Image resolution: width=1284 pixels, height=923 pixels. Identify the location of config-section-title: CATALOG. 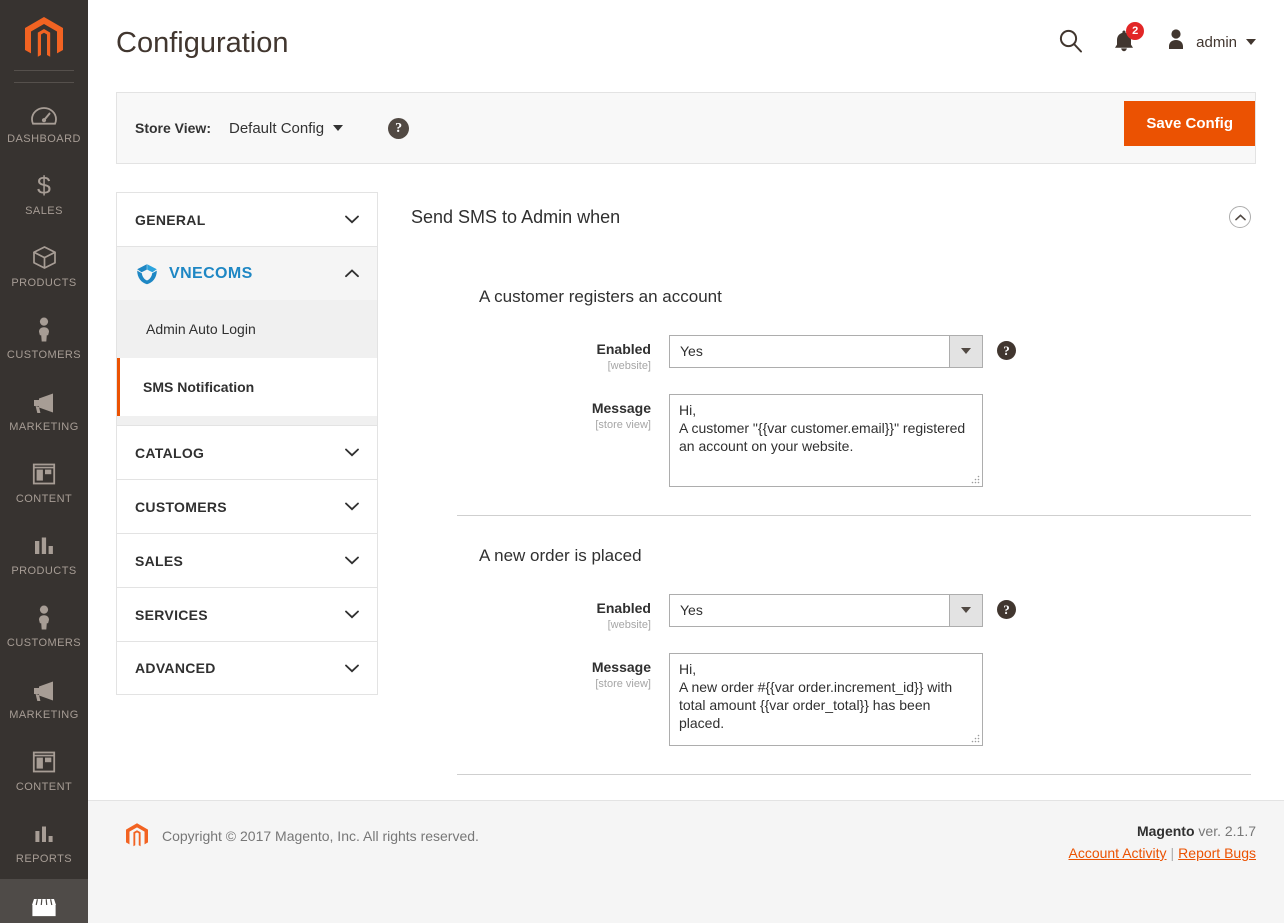
(170, 452).